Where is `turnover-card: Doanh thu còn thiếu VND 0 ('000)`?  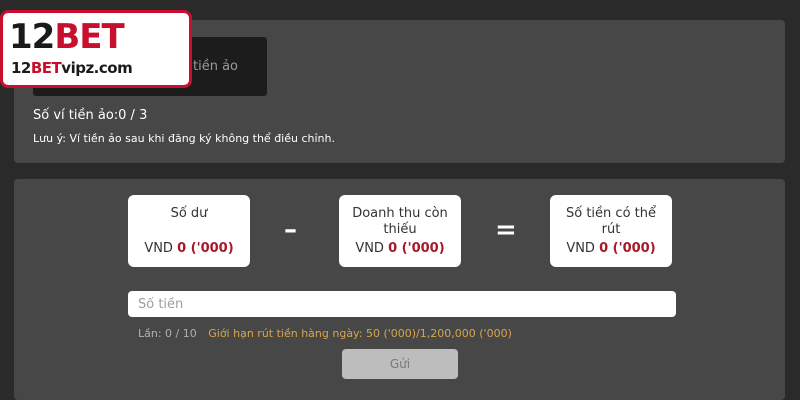
turnover-card: Doanh thu còn thiếu VND 0 ('000) is located at coordinates (400, 231).